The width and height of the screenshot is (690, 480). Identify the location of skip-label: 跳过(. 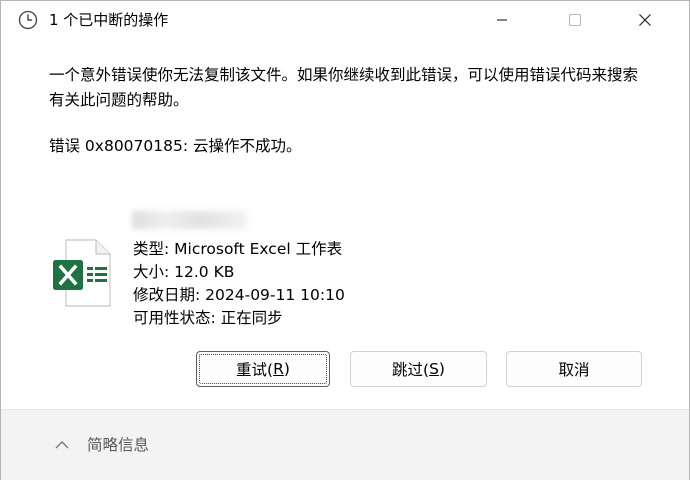
(411, 370).